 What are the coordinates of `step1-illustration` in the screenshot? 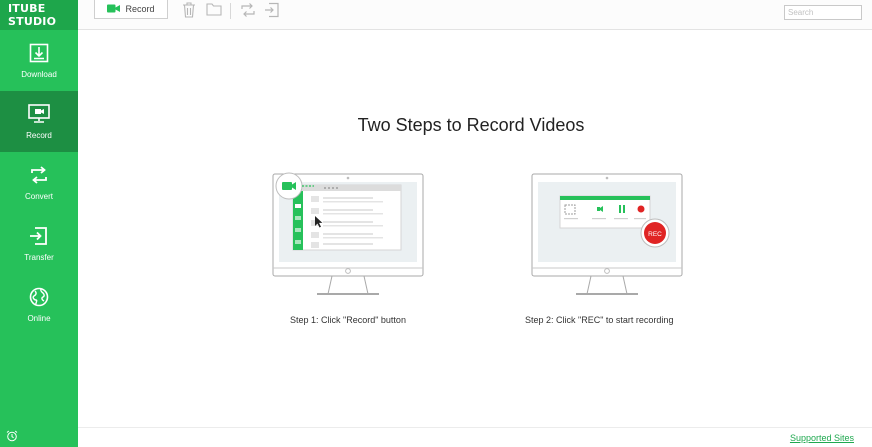 It's located at (349, 235).